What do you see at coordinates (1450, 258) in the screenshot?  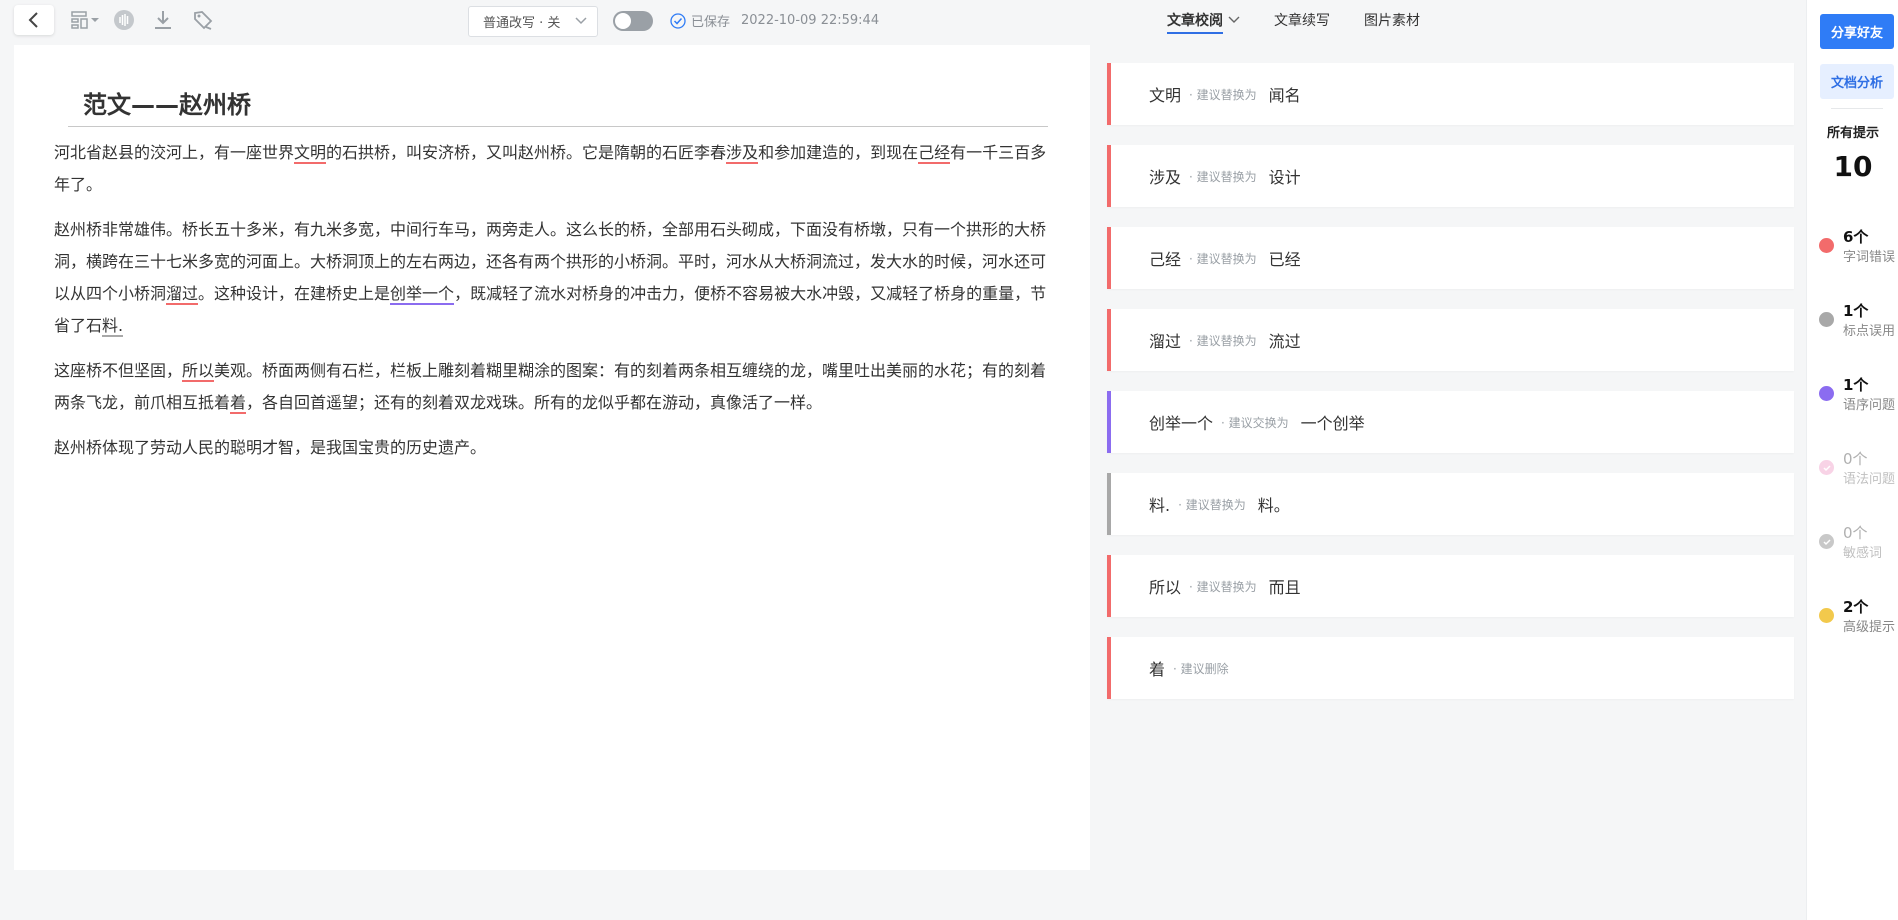 I see `suggestion-card: 己经 · 建议替换为 已经` at bounding box center [1450, 258].